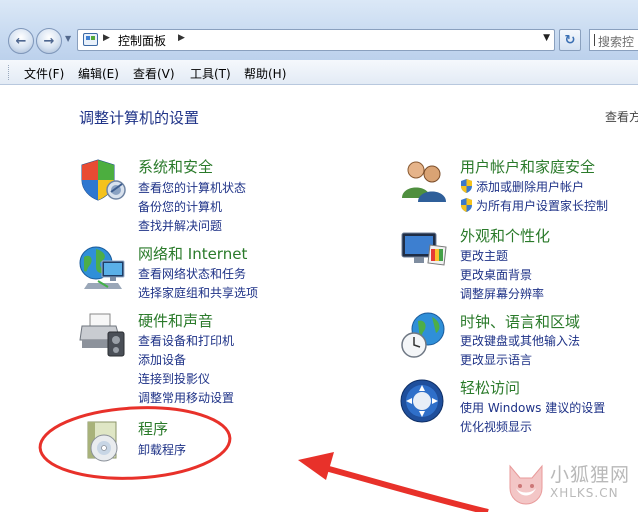 The width and height of the screenshot is (638, 512). What do you see at coordinates (425, 336) in the screenshot?
I see `globe-clock-icon` at bounding box center [425, 336].